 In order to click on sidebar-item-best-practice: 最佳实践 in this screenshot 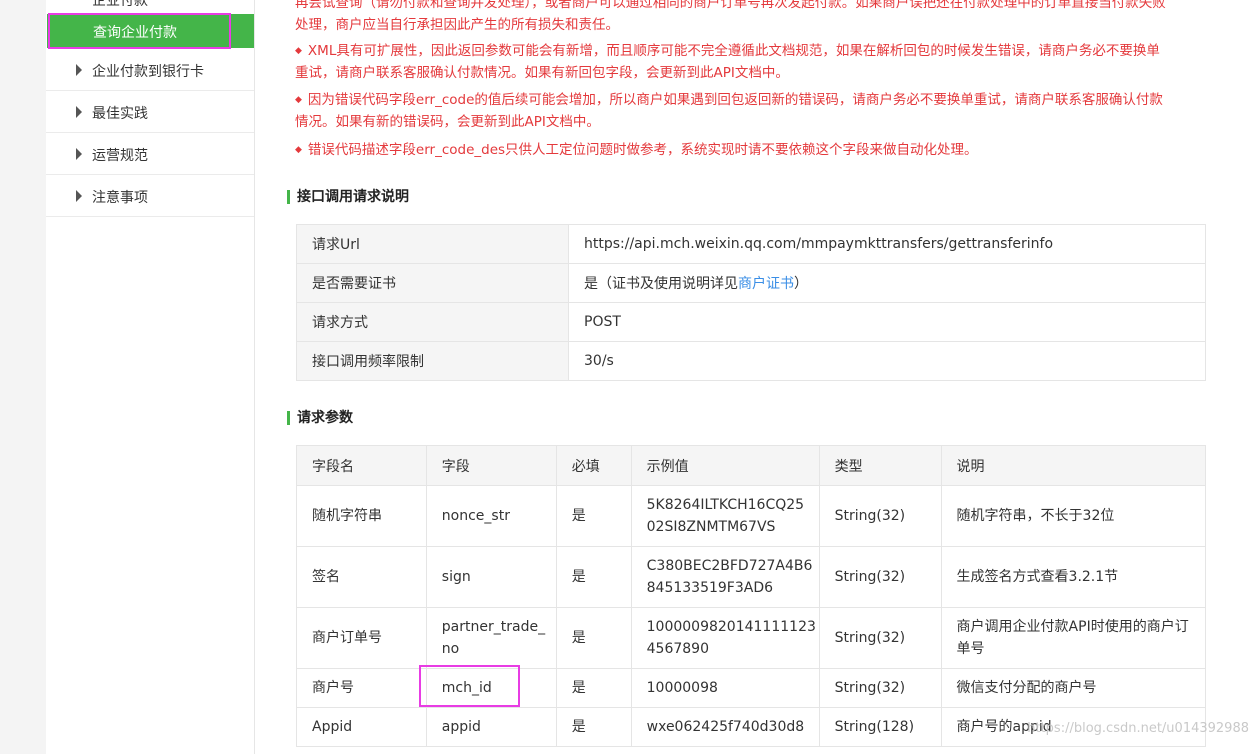, I will do `click(150, 112)`.